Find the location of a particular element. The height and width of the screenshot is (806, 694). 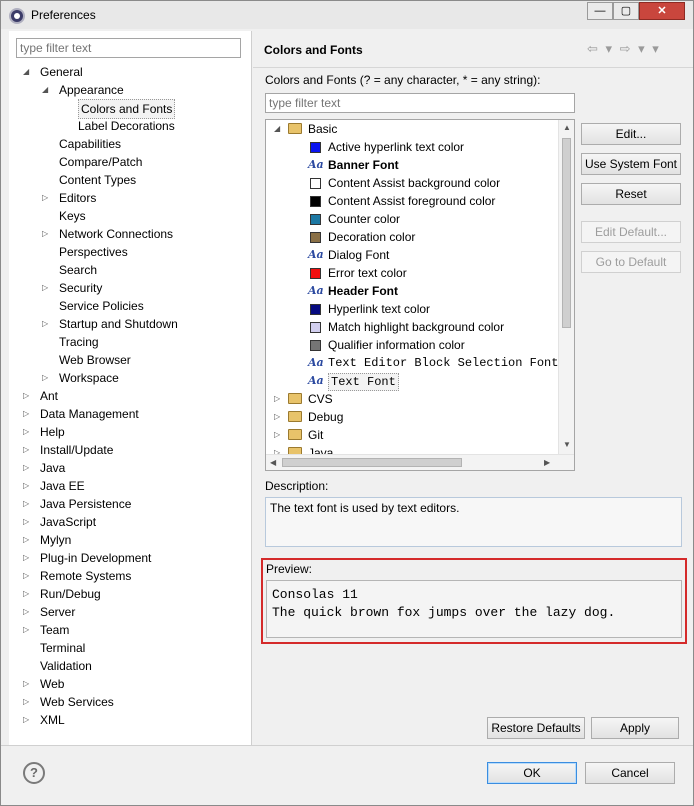

tree-item-colors-and-fonts: Colors and Fonts is located at coordinates (118, 109).